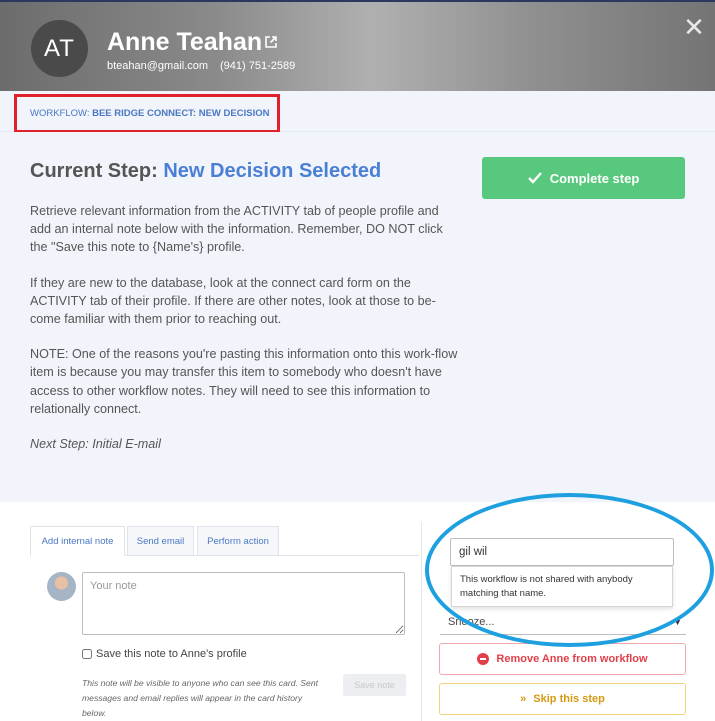  I want to click on skip-label: Skip this step, so click(569, 699).